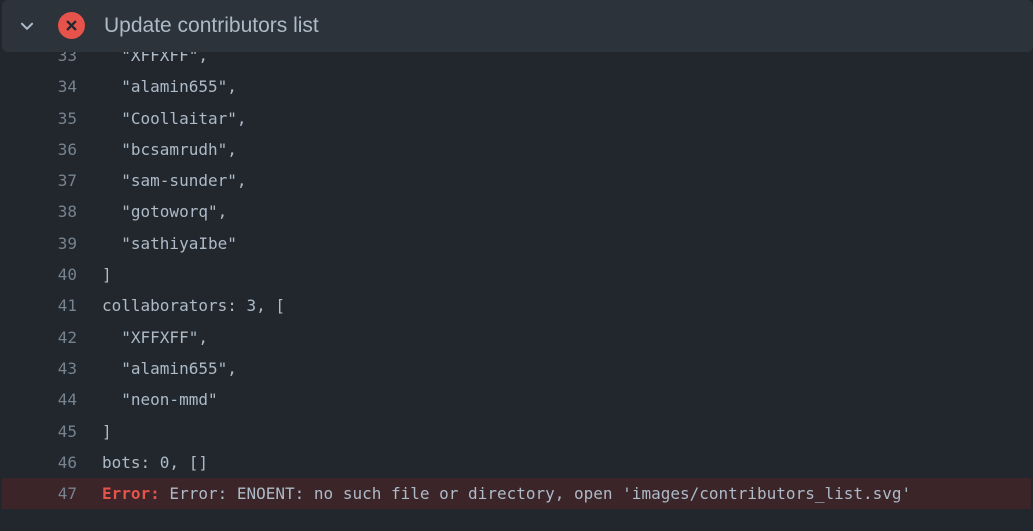 The width and height of the screenshot is (1033, 531). What do you see at coordinates (516, 368) in the screenshot?
I see `log-line: 43 "alamin655",` at bounding box center [516, 368].